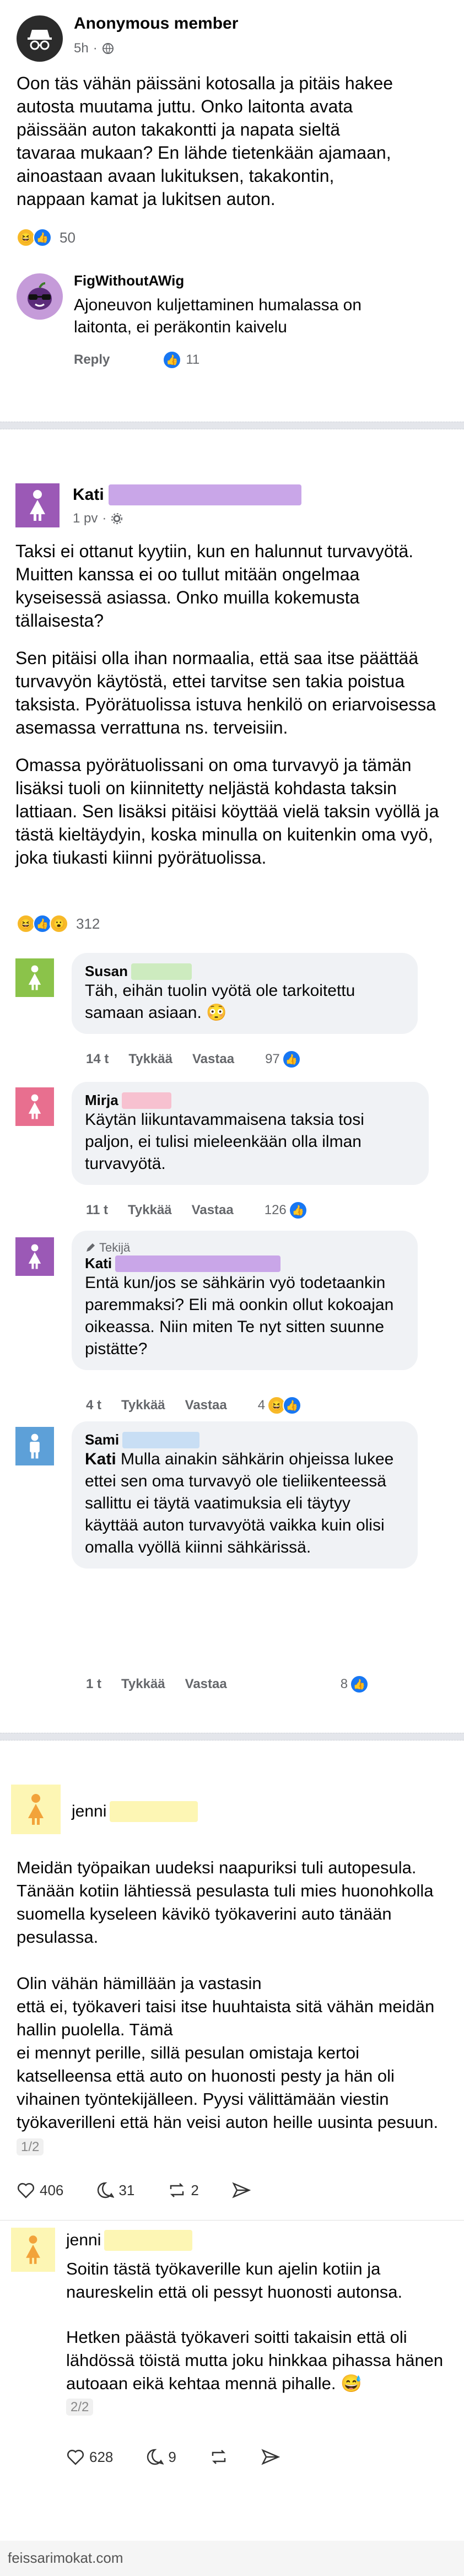  What do you see at coordinates (126, 2189) in the screenshot?
I see `reply-count: 31` at bounding box center [126, 2189].